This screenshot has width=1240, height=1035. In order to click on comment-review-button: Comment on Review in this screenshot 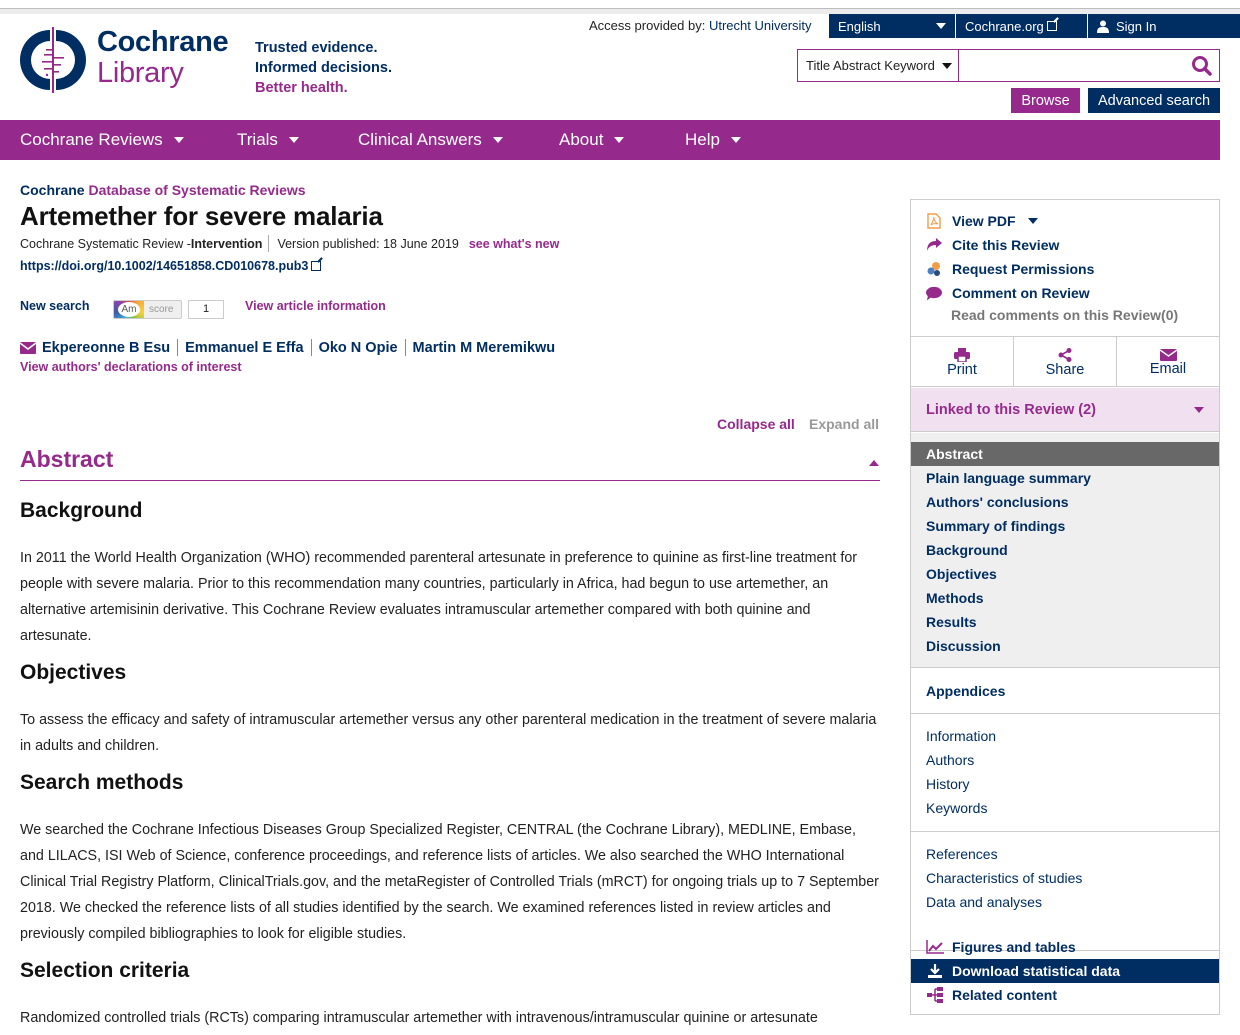, I will do `click(1008, 293)`.